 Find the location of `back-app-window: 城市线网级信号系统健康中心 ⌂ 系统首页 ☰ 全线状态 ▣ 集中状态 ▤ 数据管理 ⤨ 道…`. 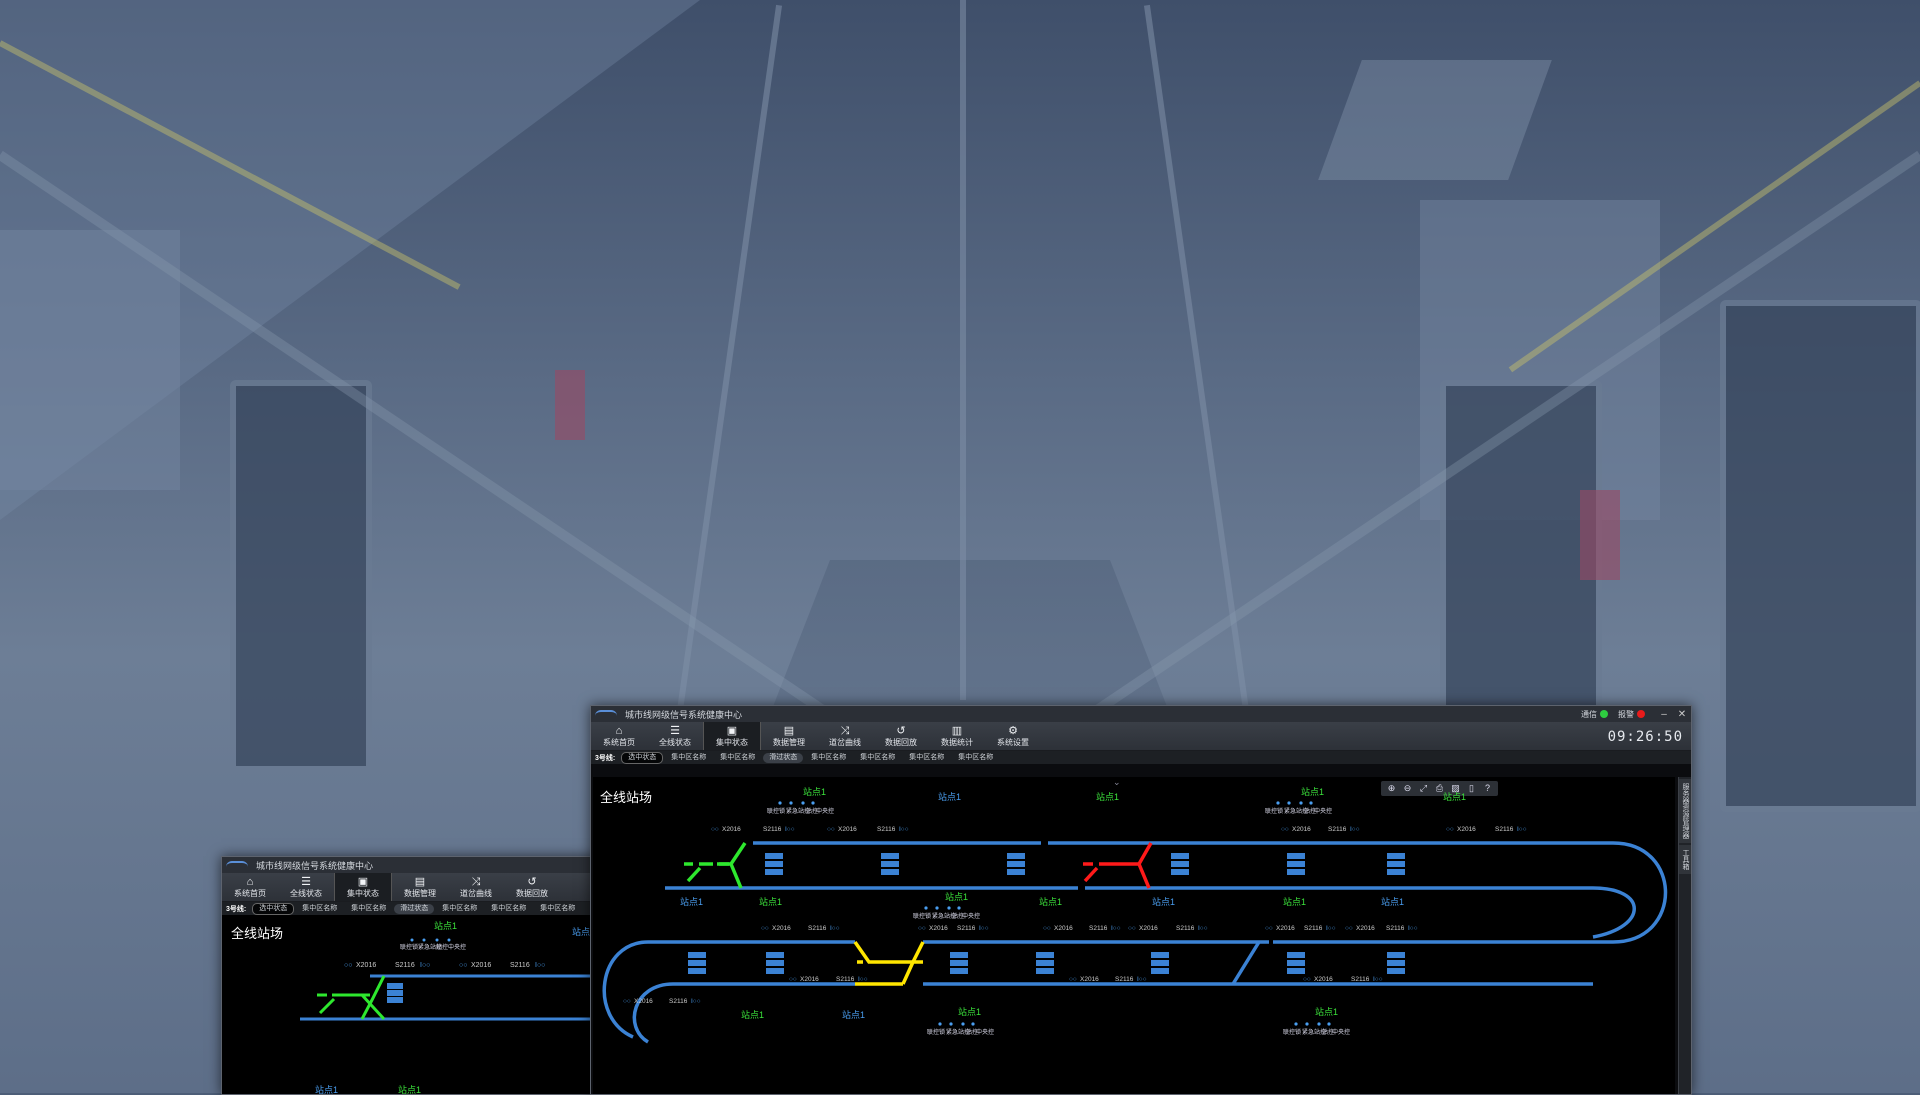

back-app-window: 城市线网级信号系统健康中心 ⌂ 系统首页 ☰ 全线状态 ▣ 集中状态 ▤ 数据管理 ⤨ 道… is located at coordinates (412, 975).